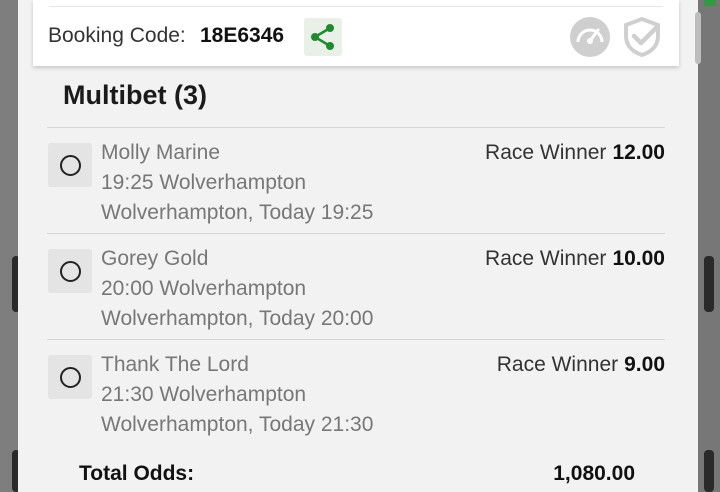 The image size is (720, 492). What do you see at coordinates (590, 37) in the screenshot?
I see `speedometer-icon` at bounding box center [590, 37].